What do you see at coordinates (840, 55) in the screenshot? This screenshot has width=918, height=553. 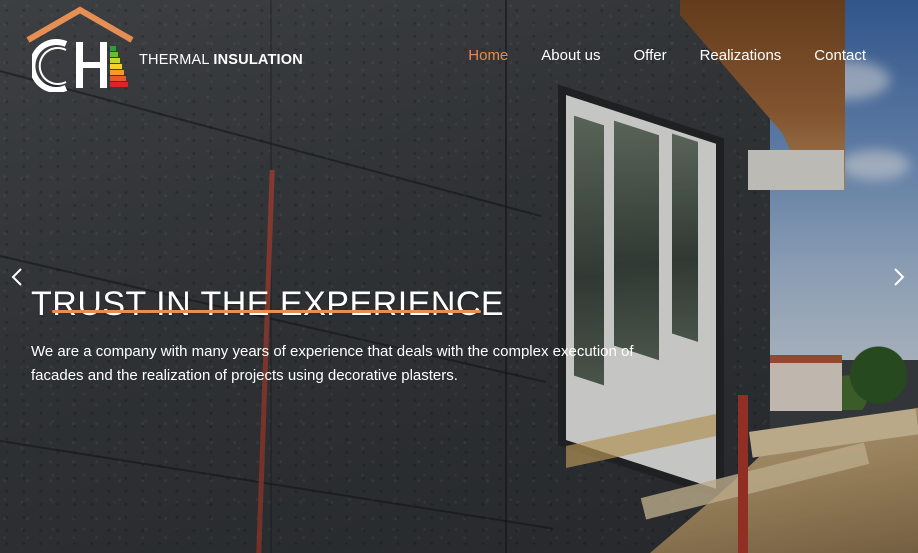 I see `nav-item-contact: Contact` at bounding box center [840, 55].